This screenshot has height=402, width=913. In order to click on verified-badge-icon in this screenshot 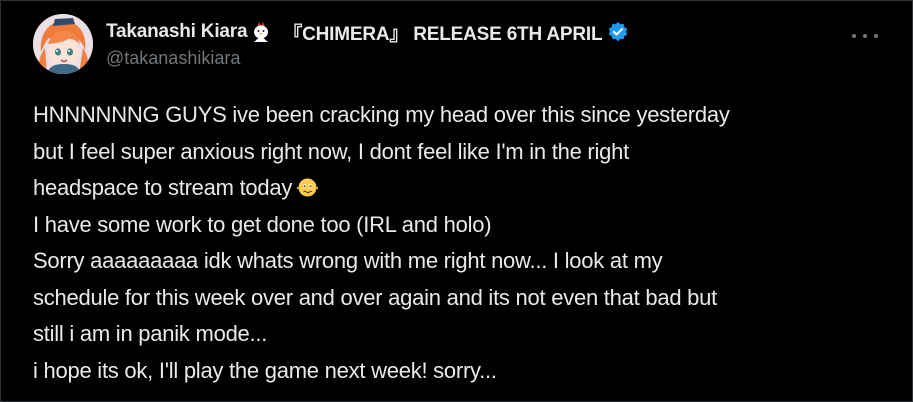, I will do `click(618, 32)`.